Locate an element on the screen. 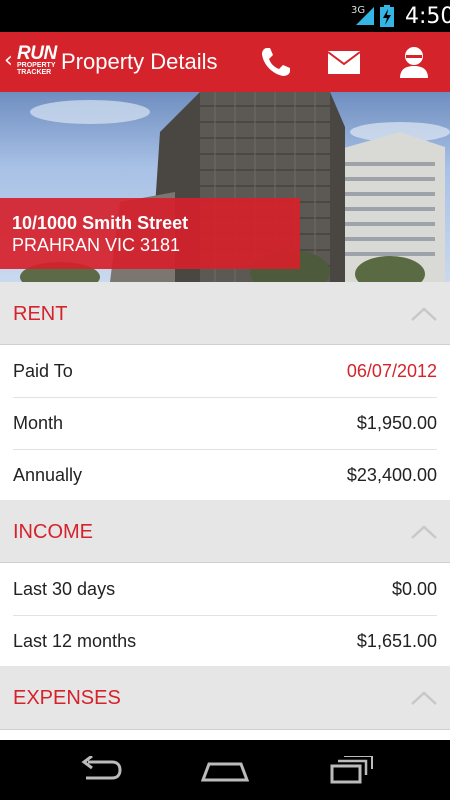 The height and width of the screenshot is (800, 450). row-label: Annually is located at coordinates (48, 475).